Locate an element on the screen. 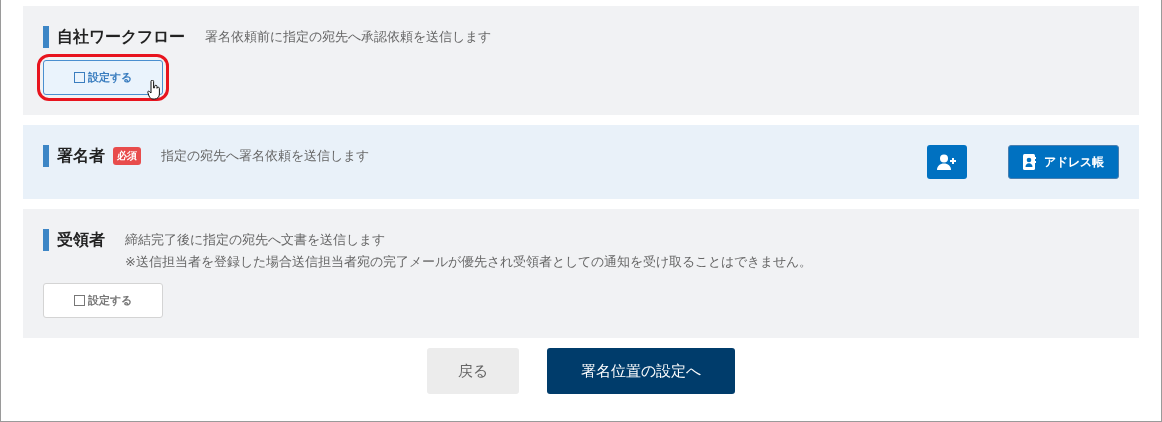  add-user-icon is located at coordinates (947, 162).